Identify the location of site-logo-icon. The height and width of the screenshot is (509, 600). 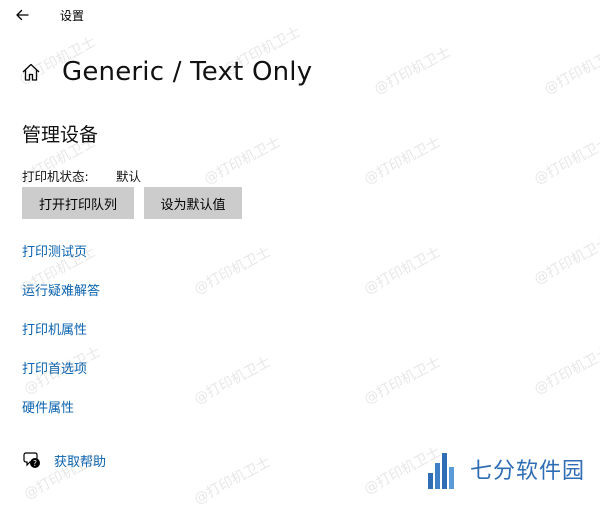
(441, 471).